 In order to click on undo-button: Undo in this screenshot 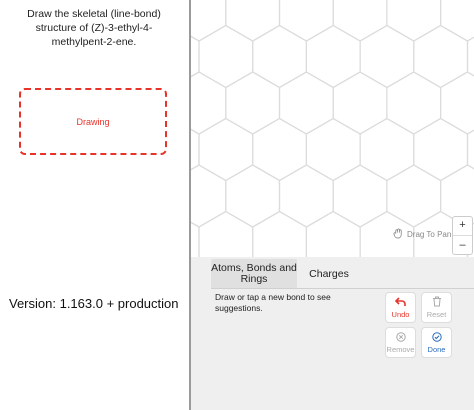, I will do `click(400, 307)`.